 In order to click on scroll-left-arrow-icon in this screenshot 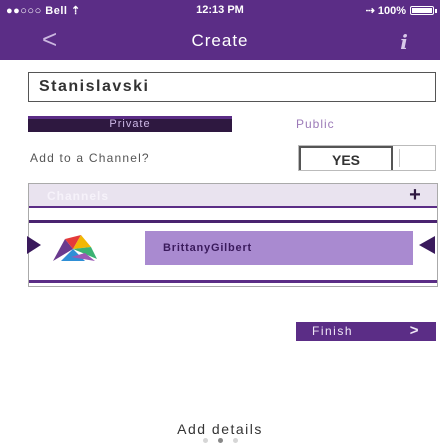, I will do `click(34, 245)`.